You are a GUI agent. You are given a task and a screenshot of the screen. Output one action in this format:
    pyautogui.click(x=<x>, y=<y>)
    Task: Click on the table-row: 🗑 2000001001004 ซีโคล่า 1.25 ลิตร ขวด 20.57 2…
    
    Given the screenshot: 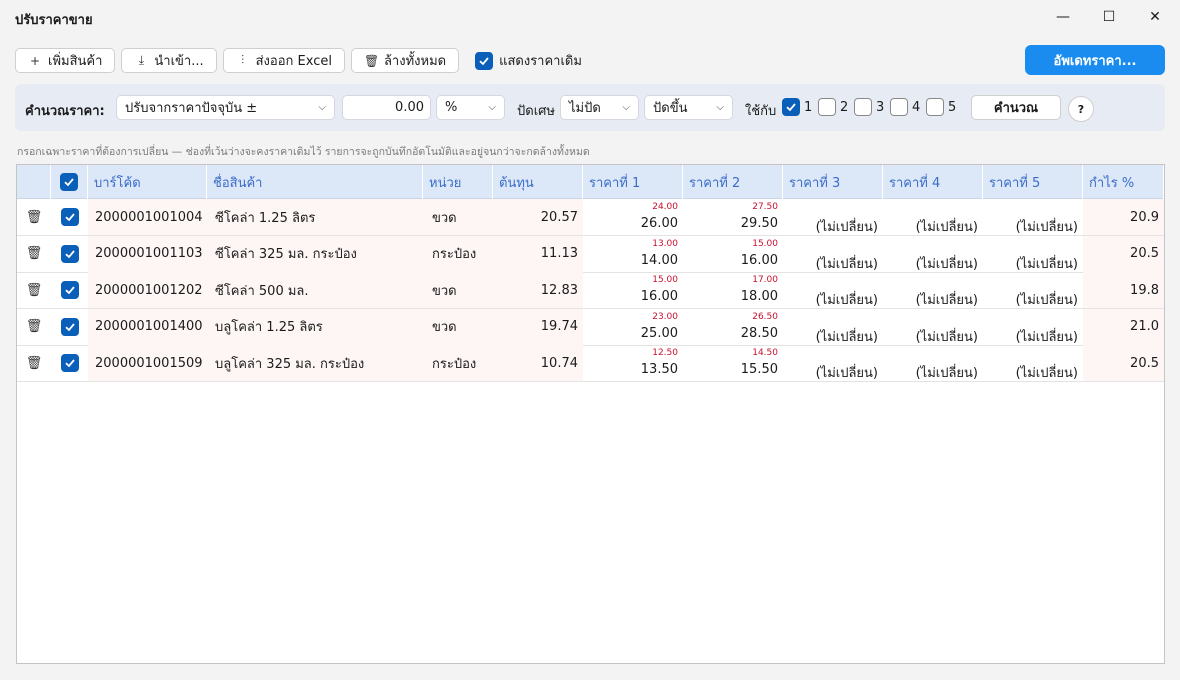 What is the action you would take?
    pyautogui.click(x=590, y=217)
    